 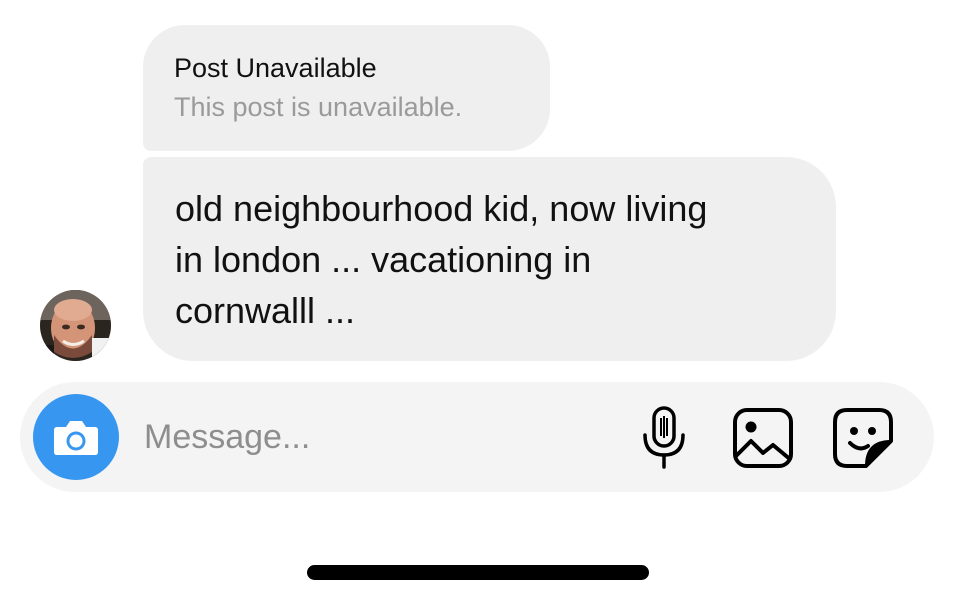 What do you see at coordinates (275, 68) in the screenshot?
I see `shared-post-title: Post Unavailable` at bounding box center [275, 68].